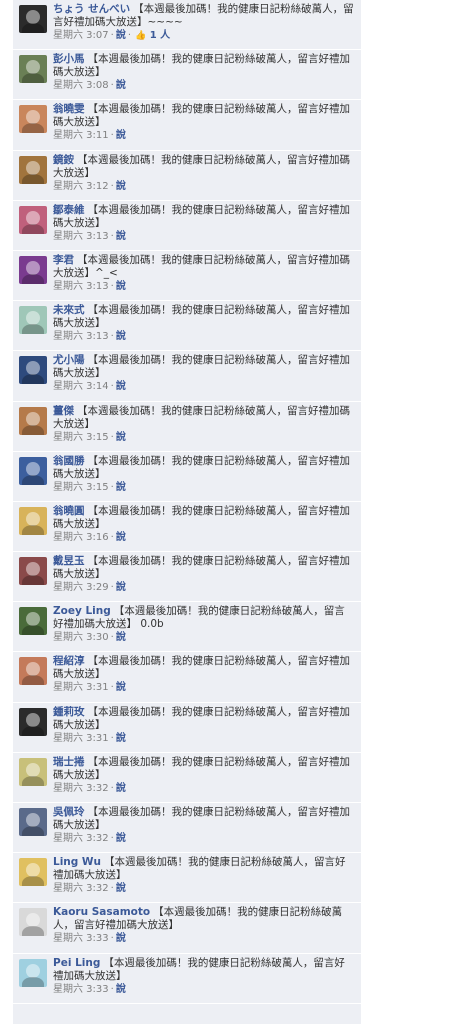  What do you see at coordinates (81, 537) in the screenshot?
I see `comment-timestamp: 星期六 3:16` at bounding box center [81, 537].